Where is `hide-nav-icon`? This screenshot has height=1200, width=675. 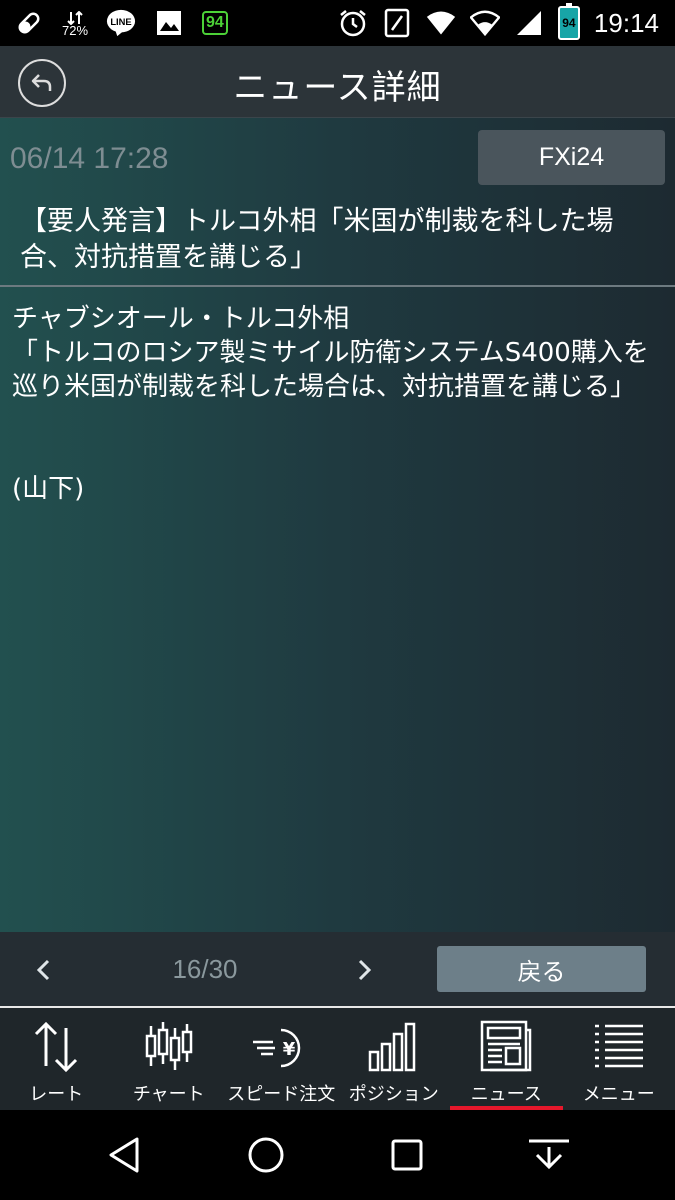 hide-nav-icon is located at coordinates (549, 1155).